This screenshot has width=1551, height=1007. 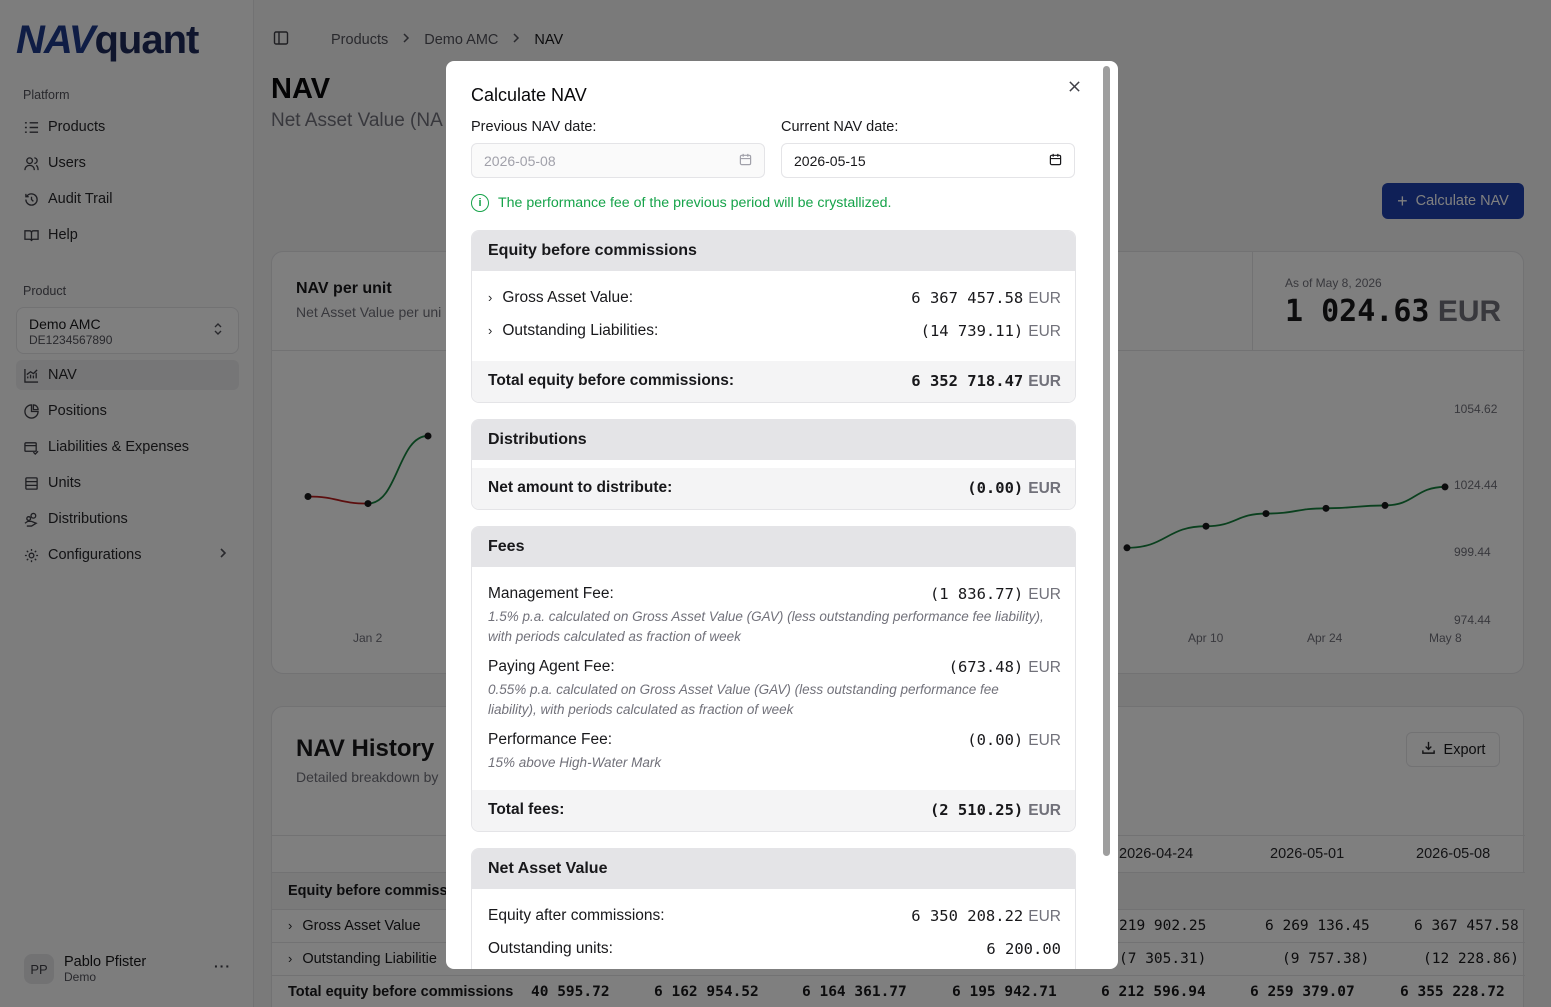 What do you see at coordinates (1074, 87) in the screenshot?
I see `close-icon` at bounding box center [1074, 87].